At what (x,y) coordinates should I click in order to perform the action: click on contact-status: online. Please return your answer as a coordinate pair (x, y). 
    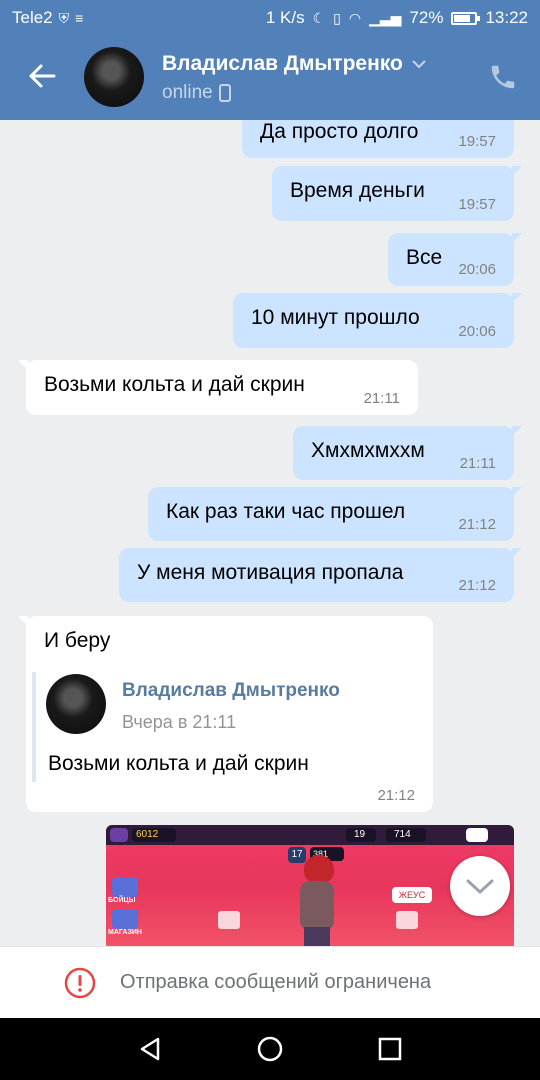
    Looking at the image, I should click on (196, 93).